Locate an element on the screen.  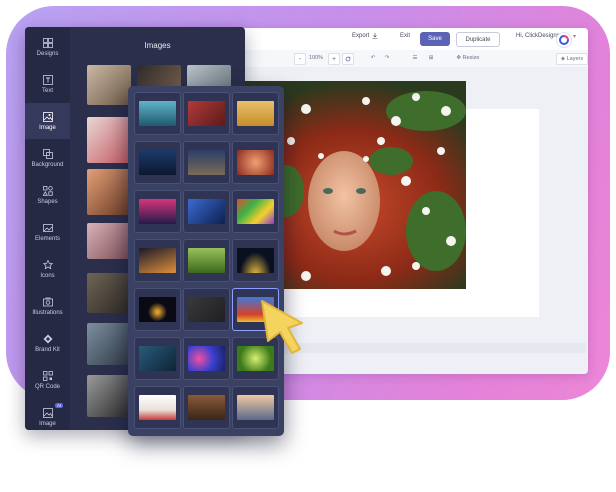
refresh-icon is located at coordinates (348, 59).